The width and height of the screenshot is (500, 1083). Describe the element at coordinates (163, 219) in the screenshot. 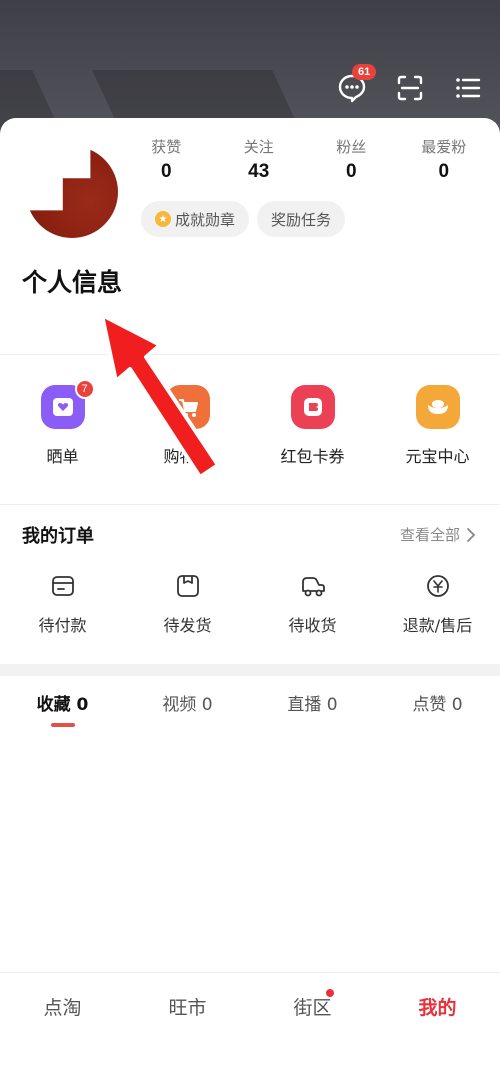

I see `medal-icon: ★` at that location.